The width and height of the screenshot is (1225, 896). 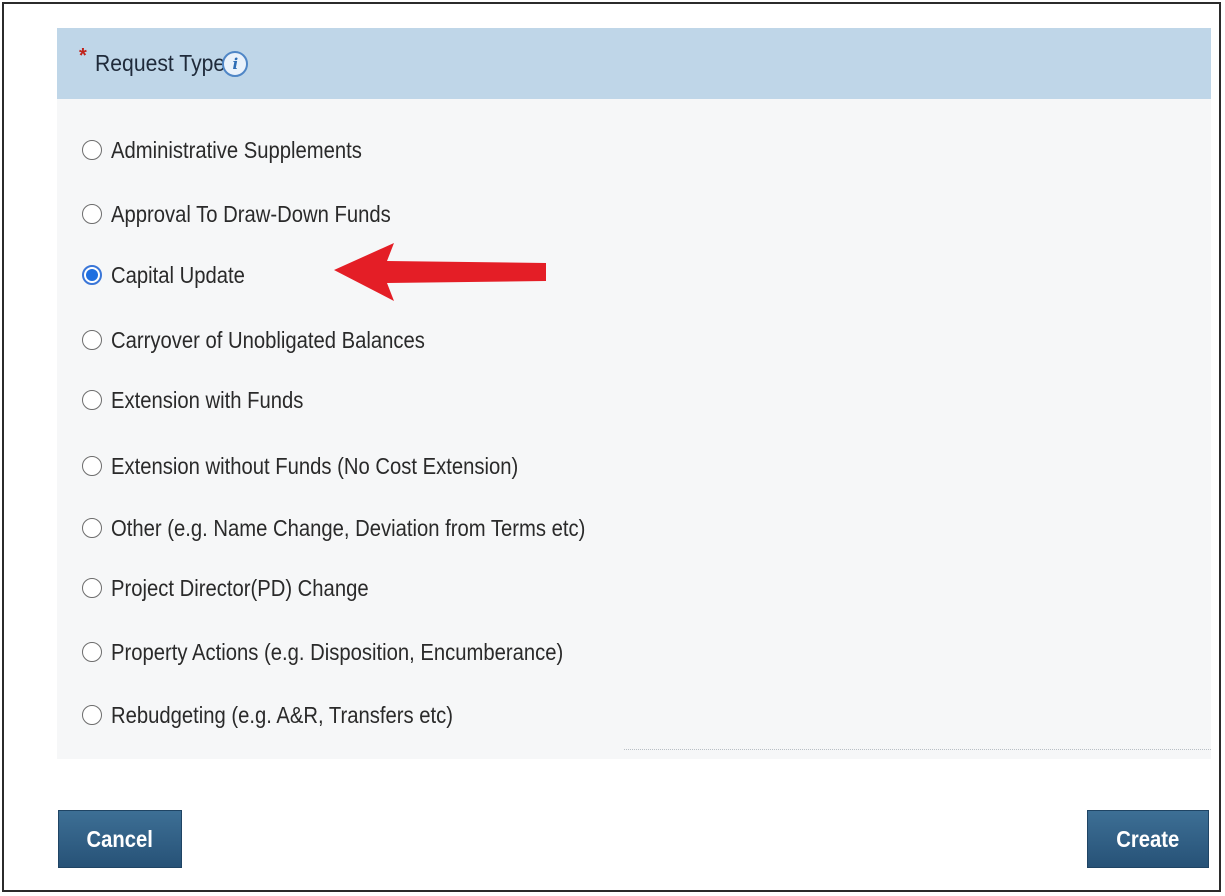 I want to click on radio-label: Project Director(PD) Change, so click(x=240, y=587).